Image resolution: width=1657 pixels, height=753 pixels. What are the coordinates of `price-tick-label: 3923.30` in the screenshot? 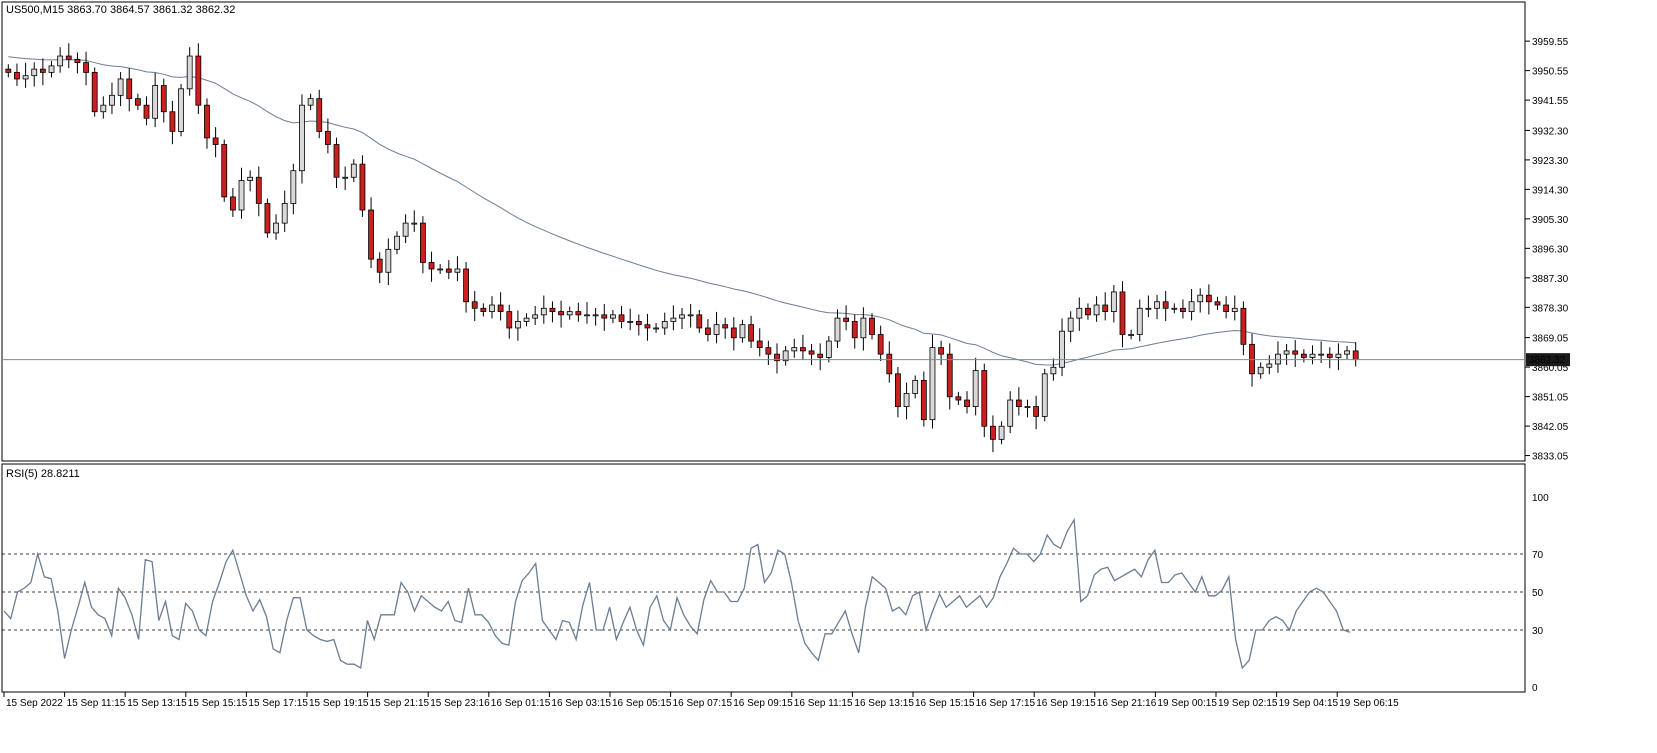 It's located at (1550, 161).